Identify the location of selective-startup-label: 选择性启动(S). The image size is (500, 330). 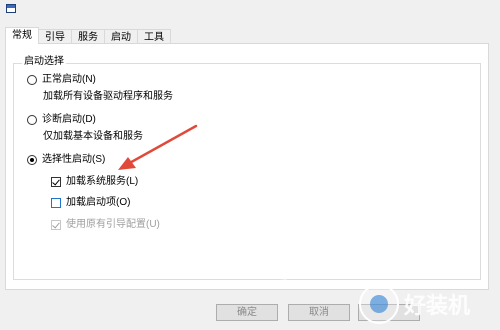
(74, 159).